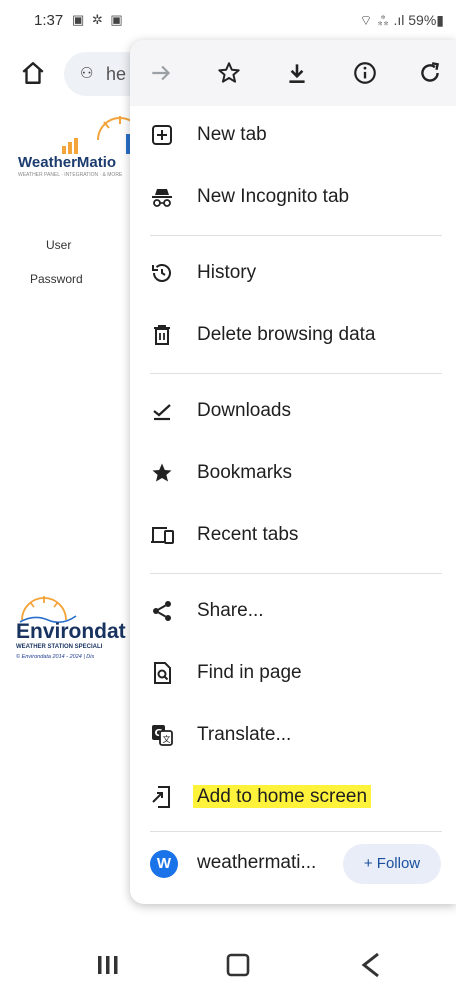 The image size is (456, 988). I want to click on menu-item-add-to-home-screen: Add to home screen, so click(293, 797).